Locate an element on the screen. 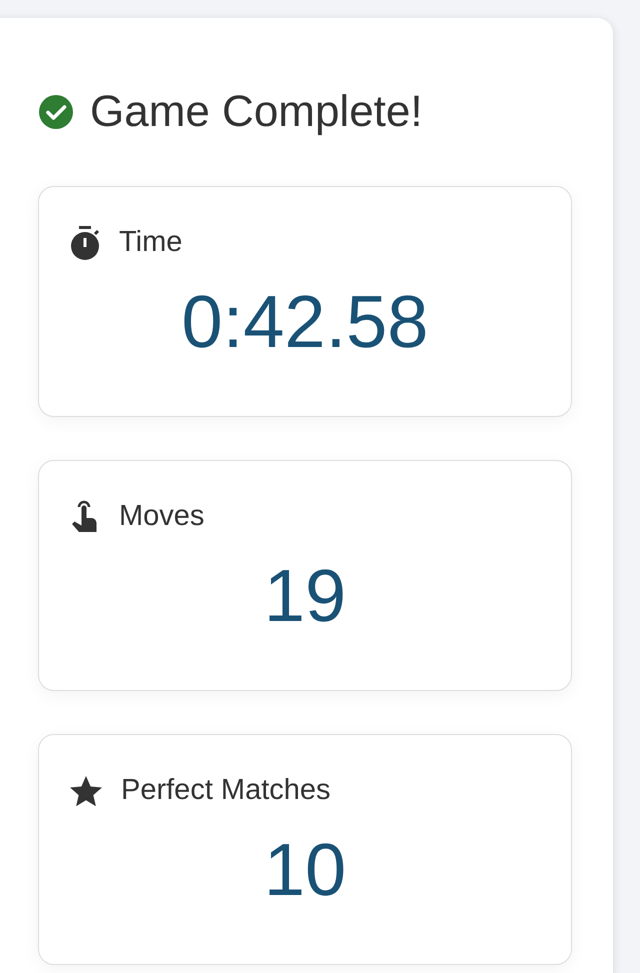 This screenshot has height=973, width=640. stat-value: 0:42.58 is located at coordinates (305, 321).